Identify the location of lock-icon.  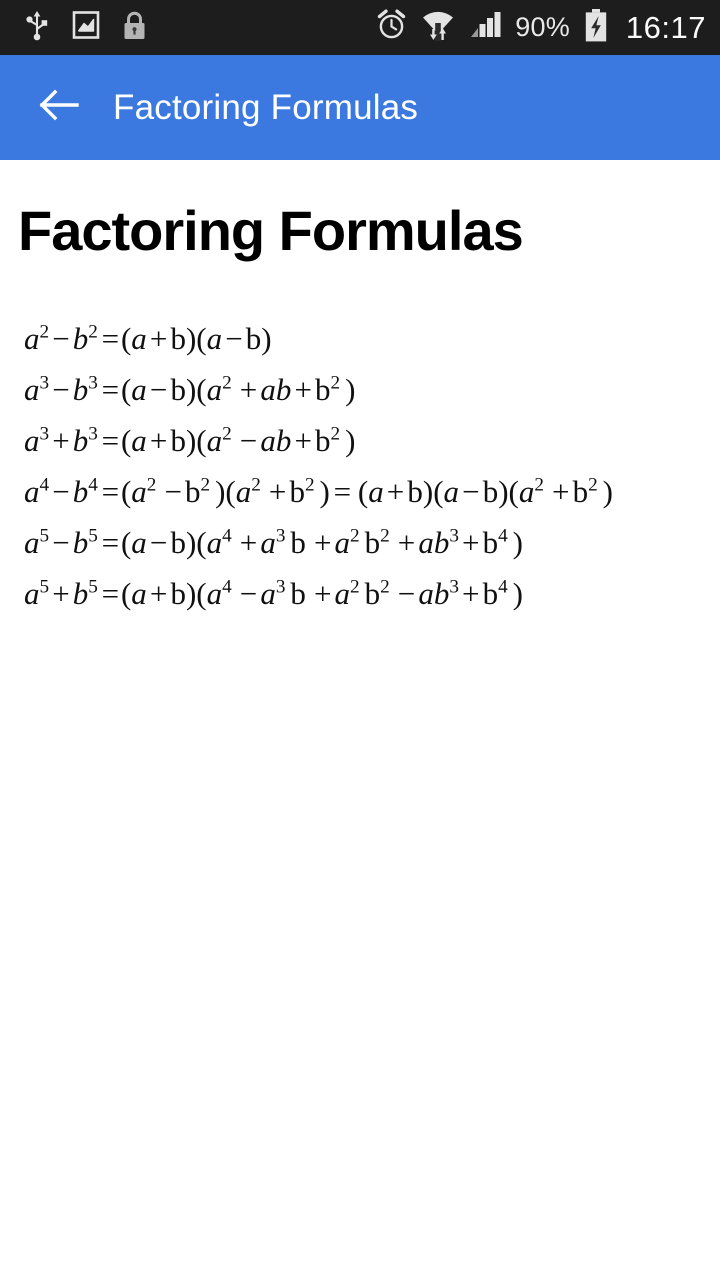
(134, 28).